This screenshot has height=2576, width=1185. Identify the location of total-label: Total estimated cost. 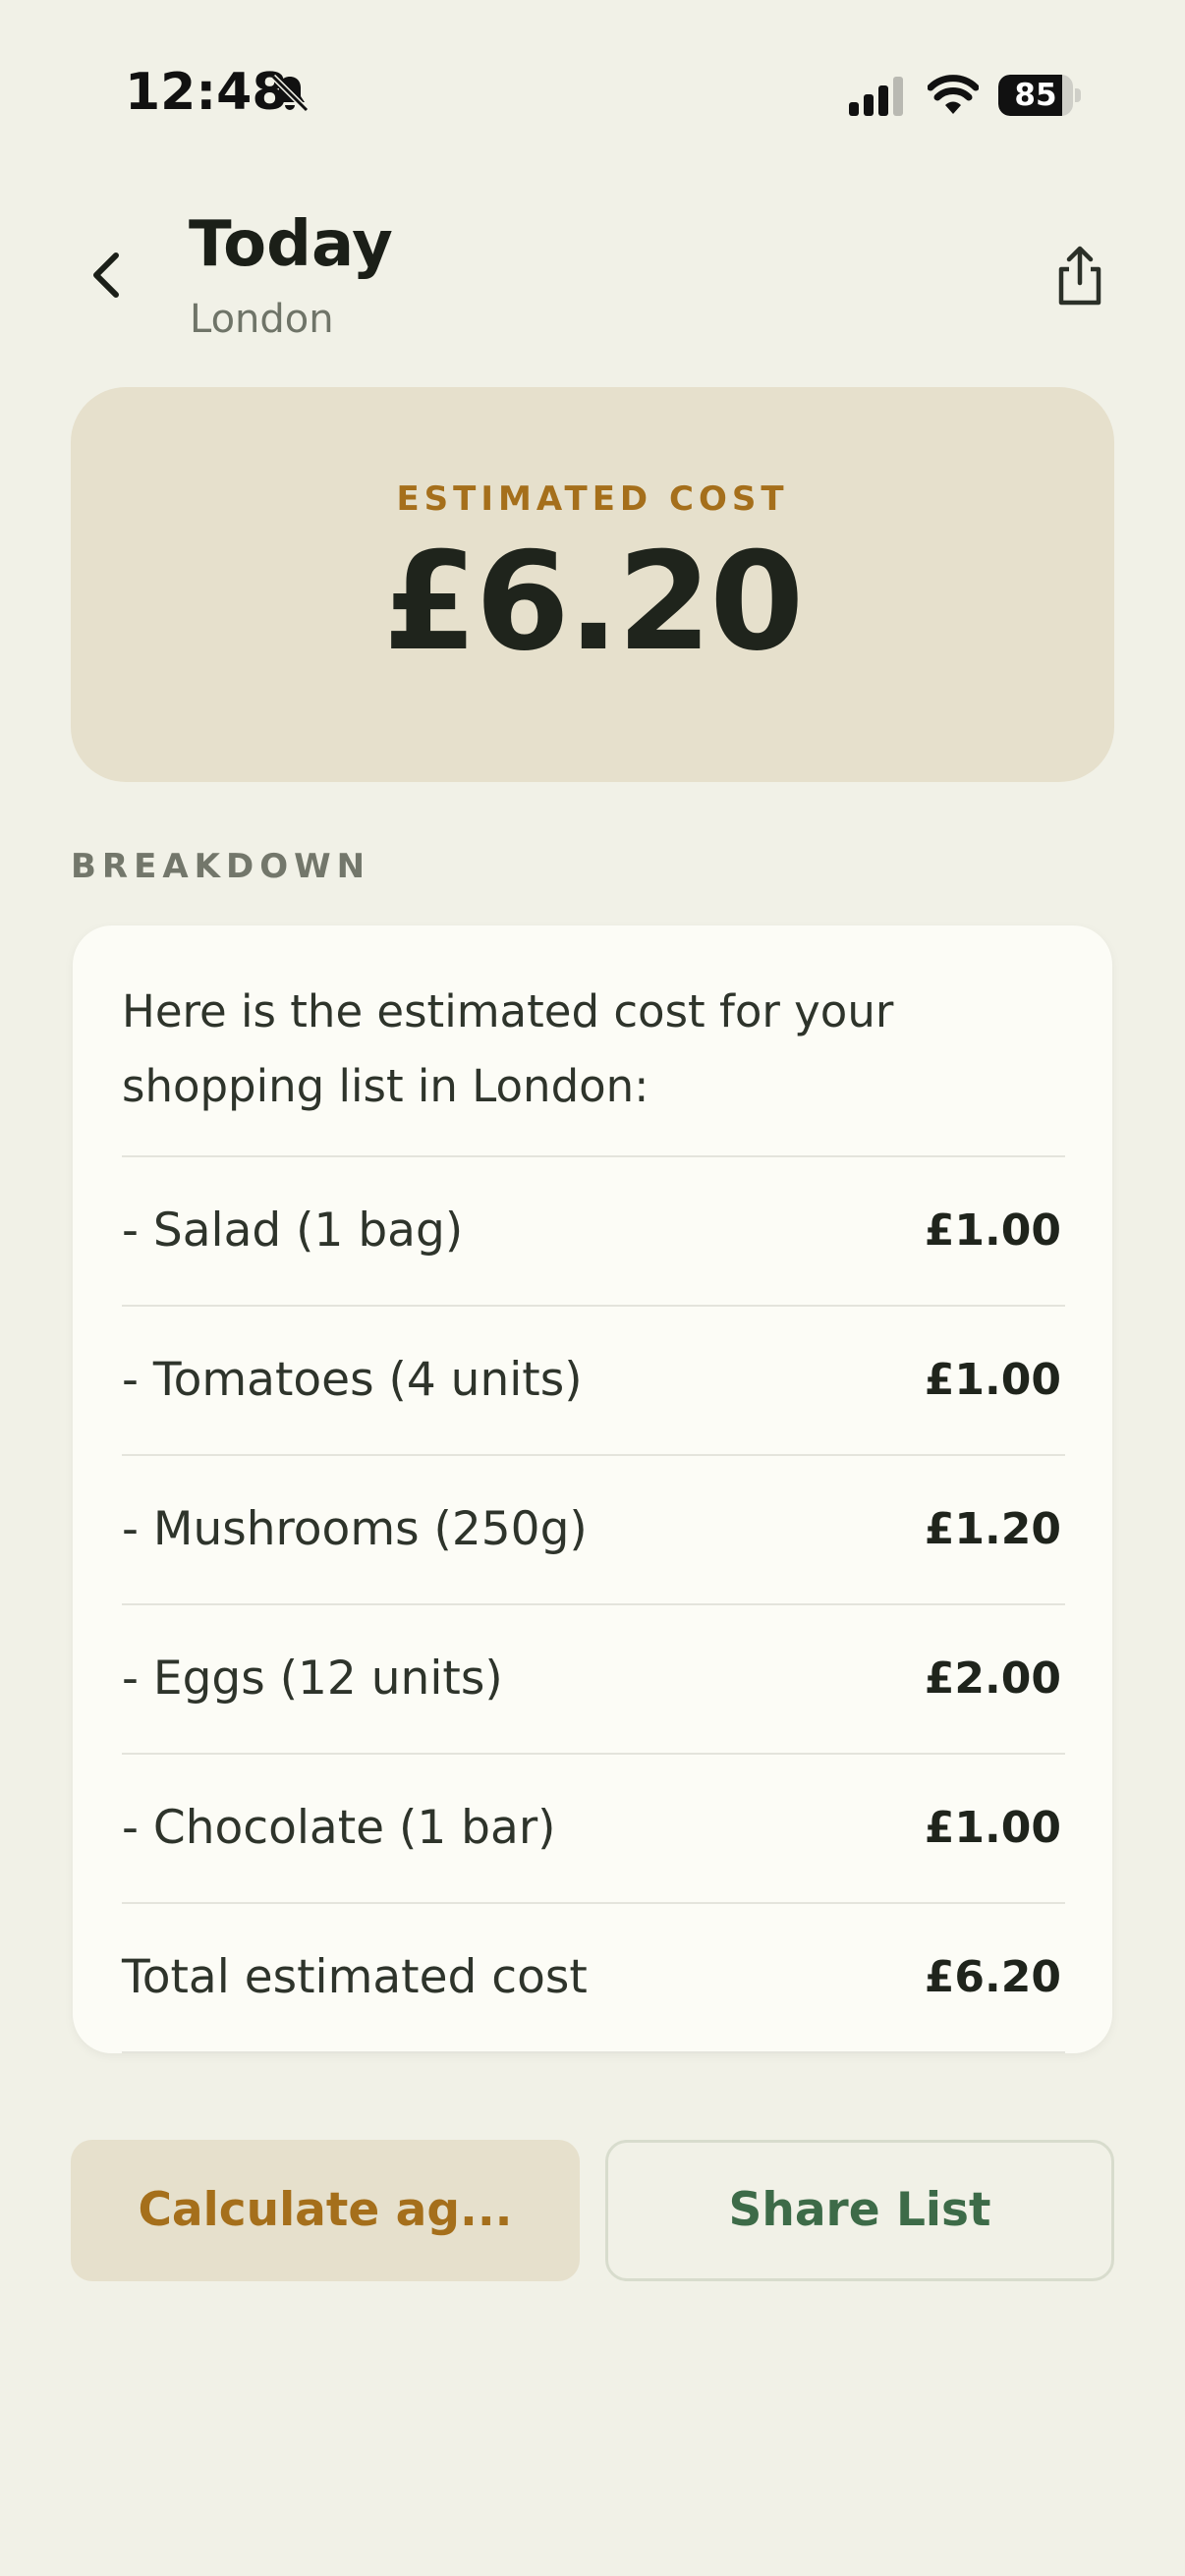
(355, 1977).